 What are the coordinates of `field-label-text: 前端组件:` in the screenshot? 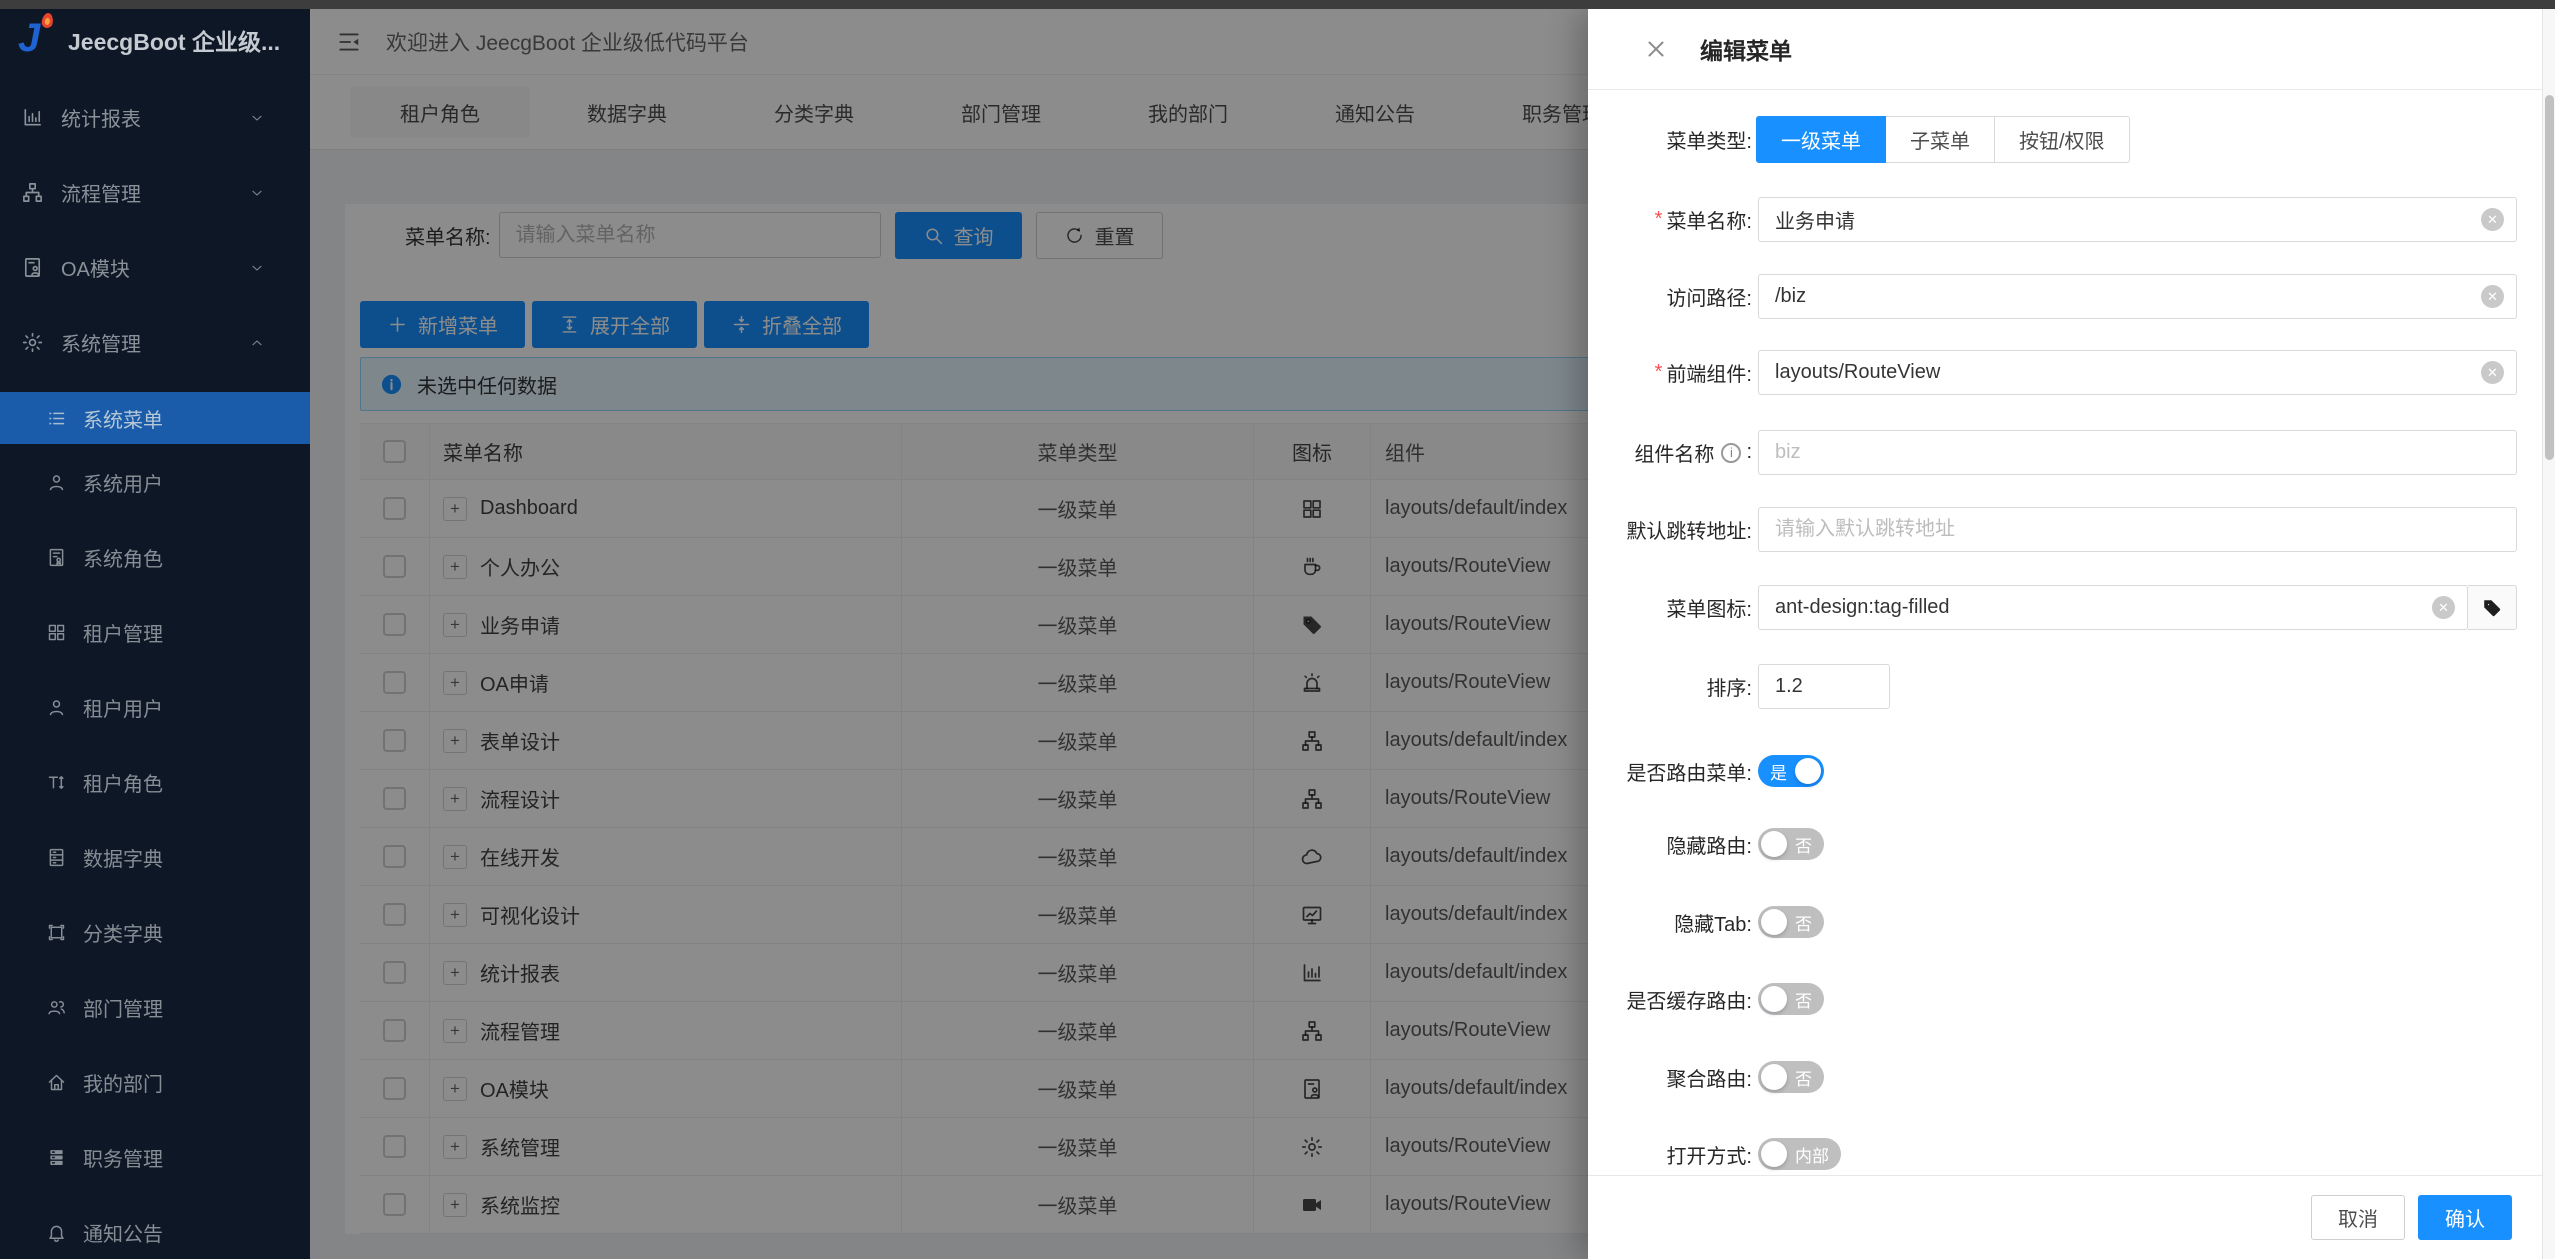 It's located at (1709, 375).